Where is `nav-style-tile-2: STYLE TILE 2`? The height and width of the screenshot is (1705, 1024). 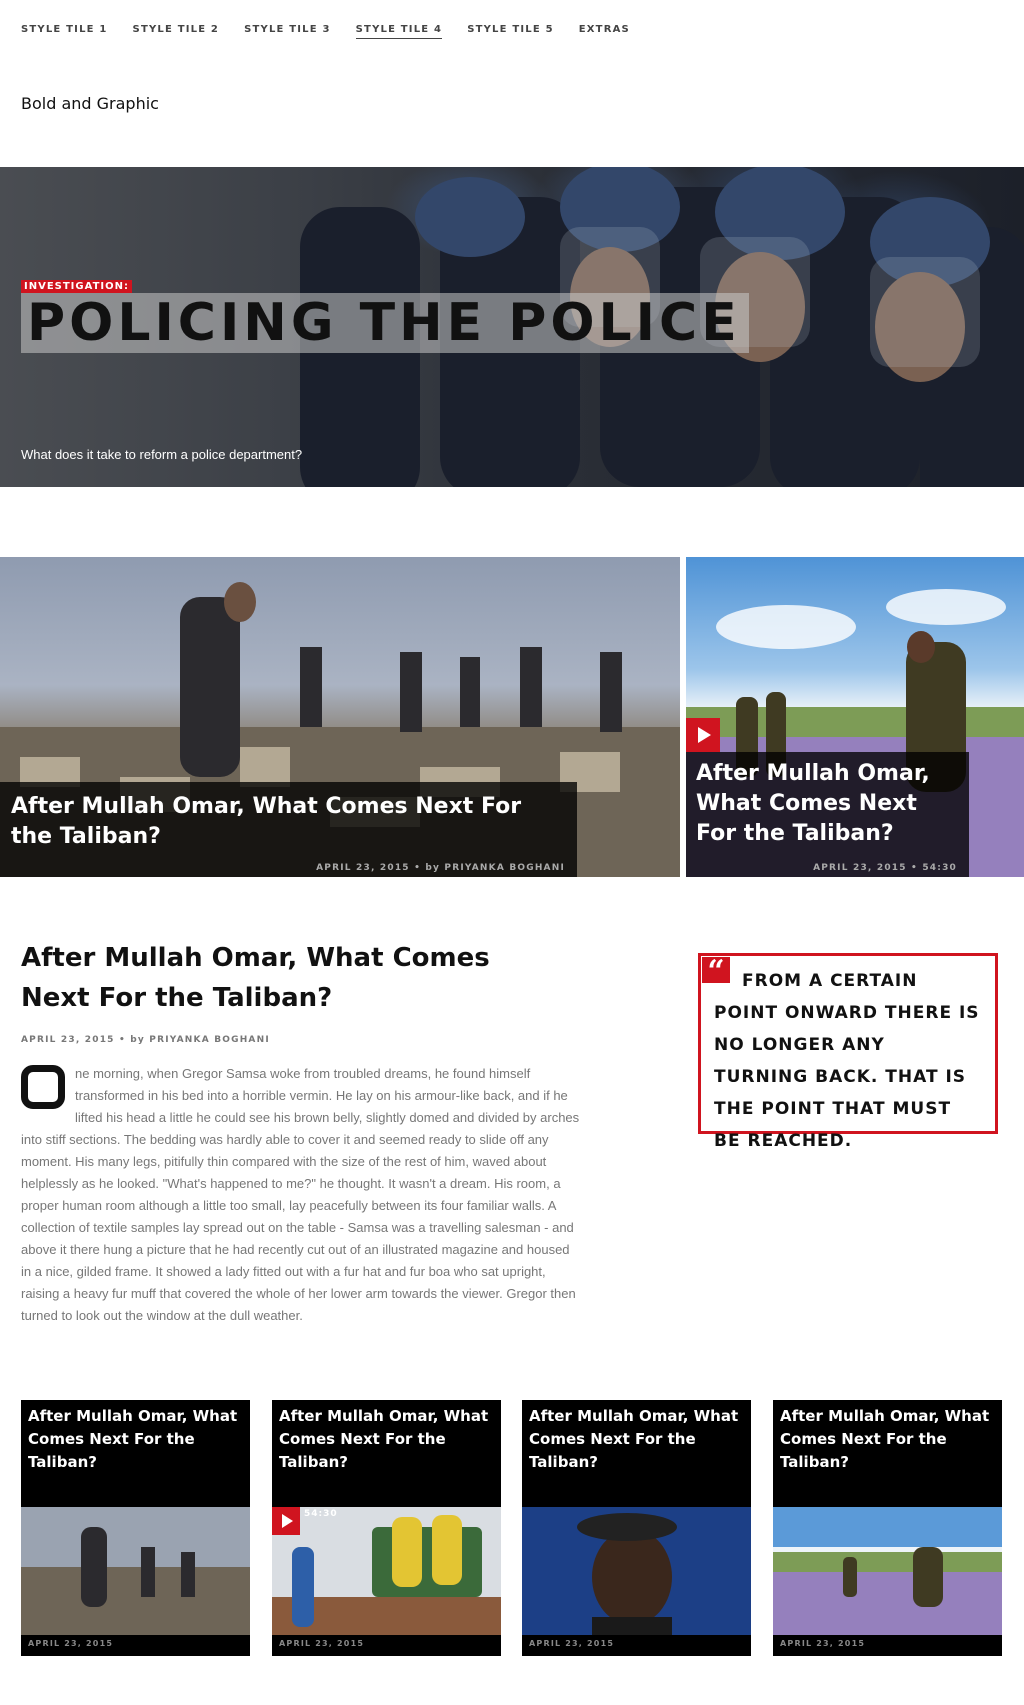
nav-style-tile-2: STYLE TILE 2 is located at coordinates (176, 30).